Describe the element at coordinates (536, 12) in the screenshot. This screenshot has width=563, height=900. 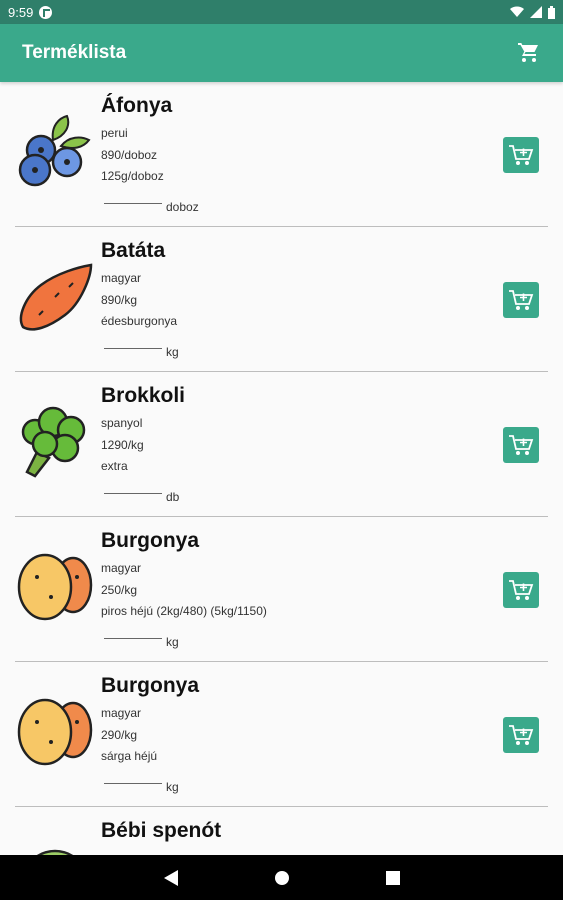
I see `signal-icon` at that location.